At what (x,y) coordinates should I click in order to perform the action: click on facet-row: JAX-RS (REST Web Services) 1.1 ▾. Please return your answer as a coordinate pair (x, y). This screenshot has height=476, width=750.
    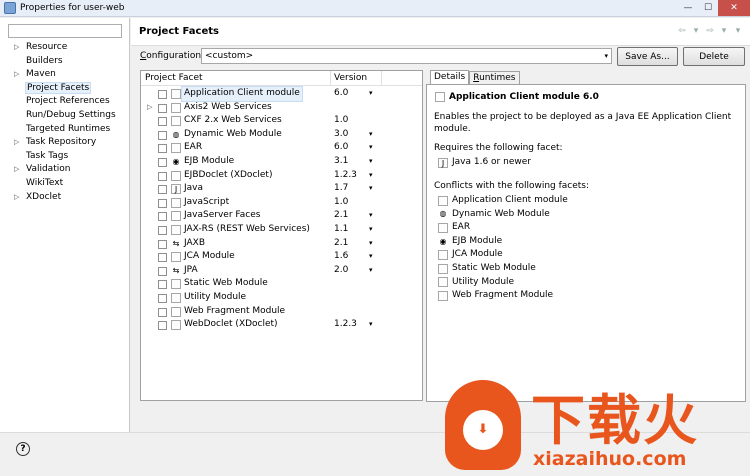
    Looking at the image, I should click on (281, 230).